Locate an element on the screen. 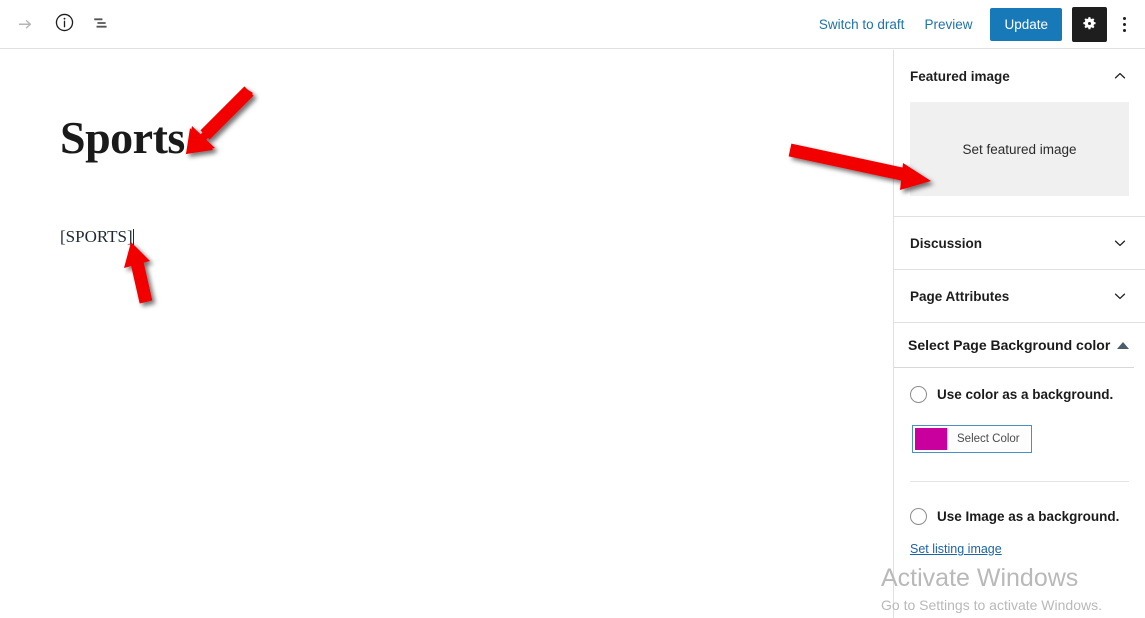 This screenshot has height=618, width=1145. switch-to-draft-button: Switch to draft is located at coordinates (862, 24).